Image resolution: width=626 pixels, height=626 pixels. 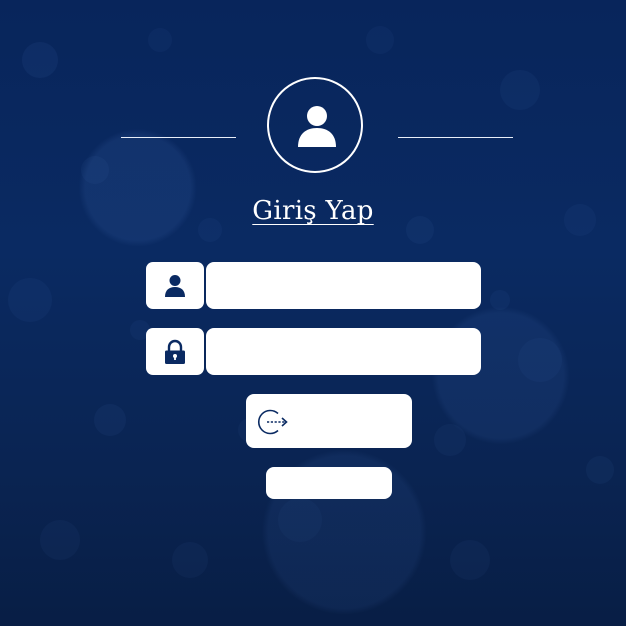 I want to click on username-icon-box, so click(x=175, y=285).